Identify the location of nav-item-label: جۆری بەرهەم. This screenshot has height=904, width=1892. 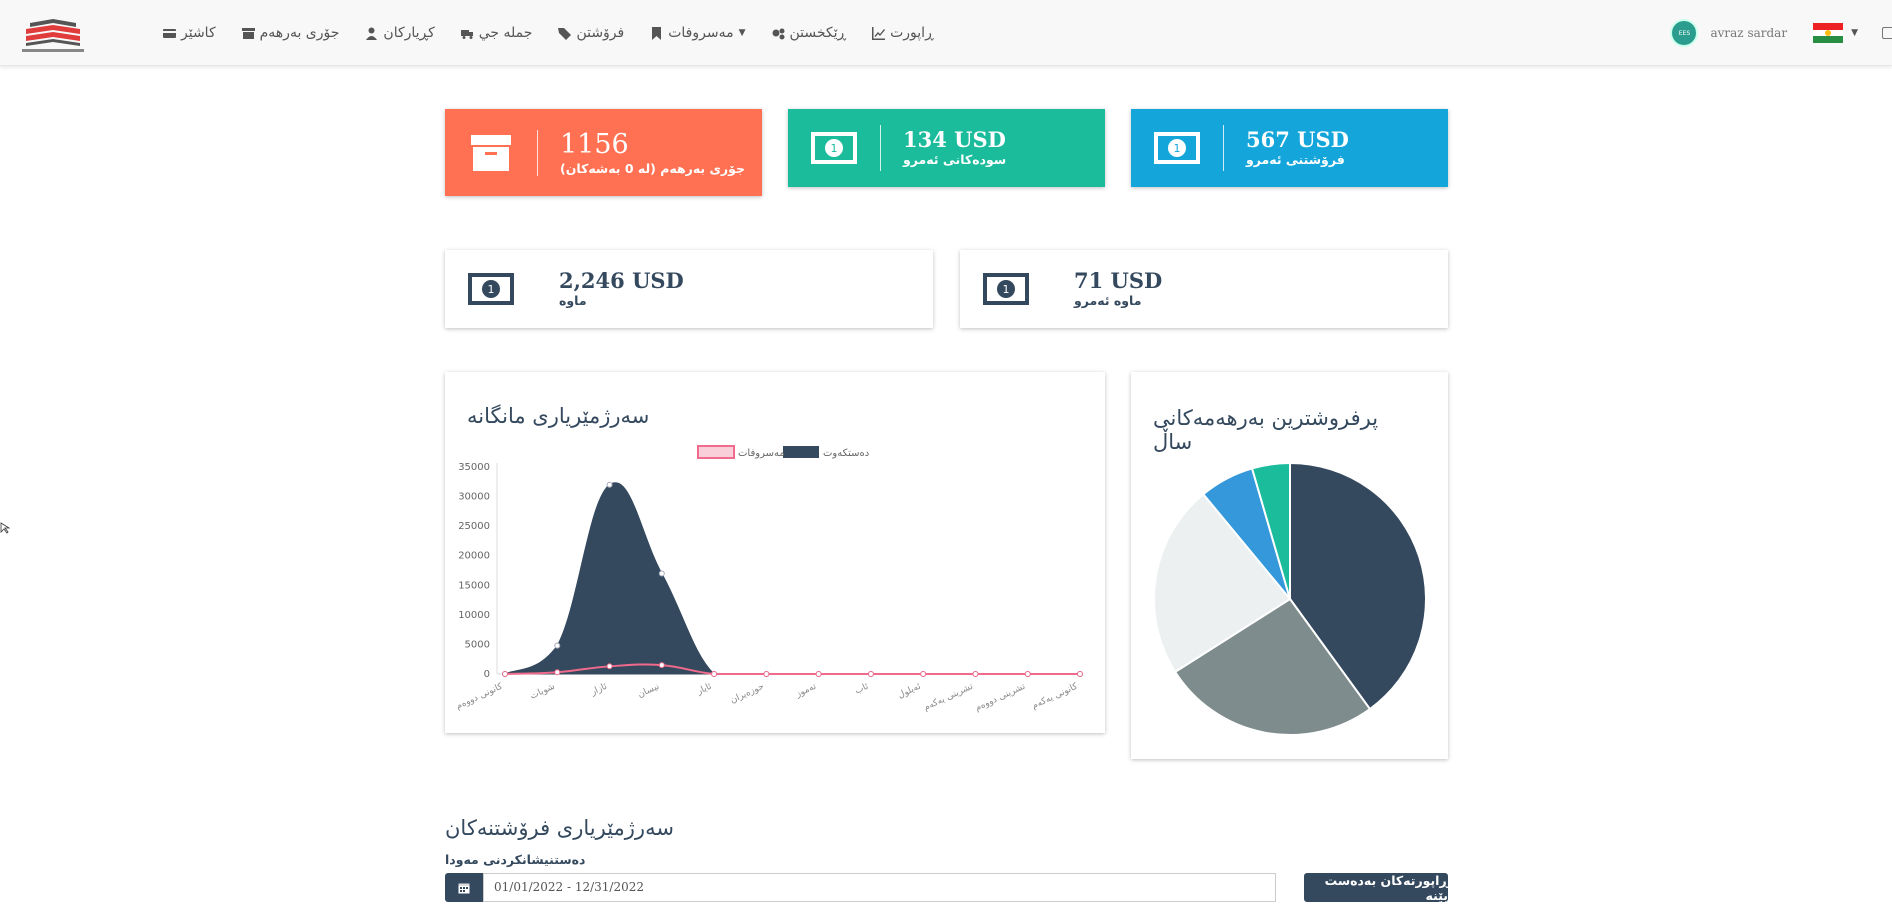
(299, 33).